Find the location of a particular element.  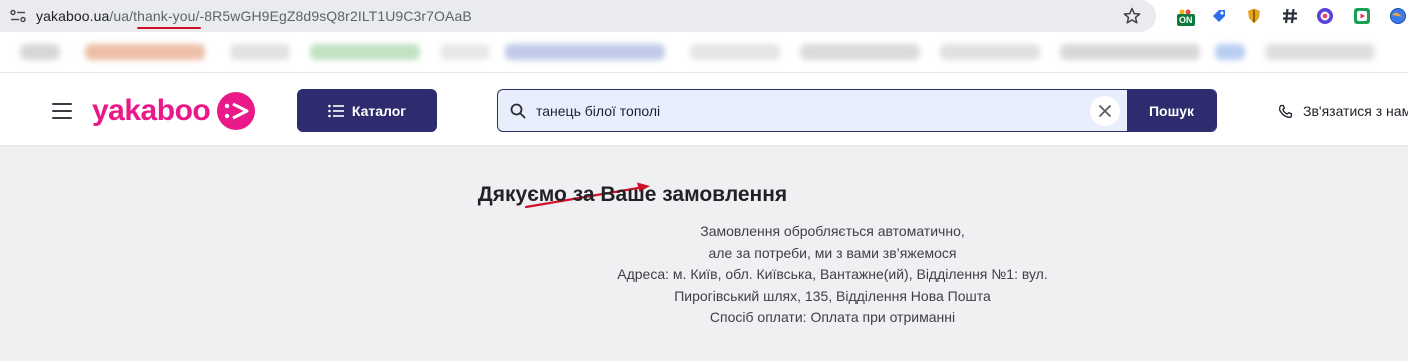

bookmarks-bar is located at coordinates (704, 53).